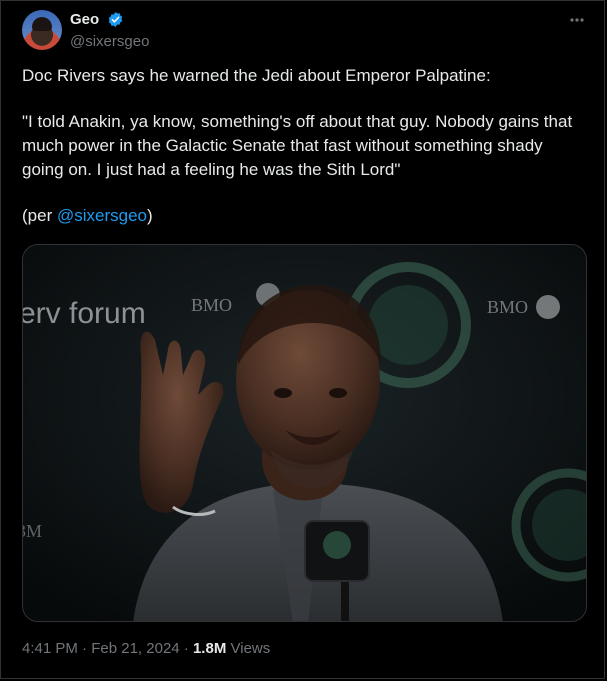  What do you see at coordinates (115, 20) in the screenshot?
I see `verified-badge-icon` at bounding box center [115, 20].